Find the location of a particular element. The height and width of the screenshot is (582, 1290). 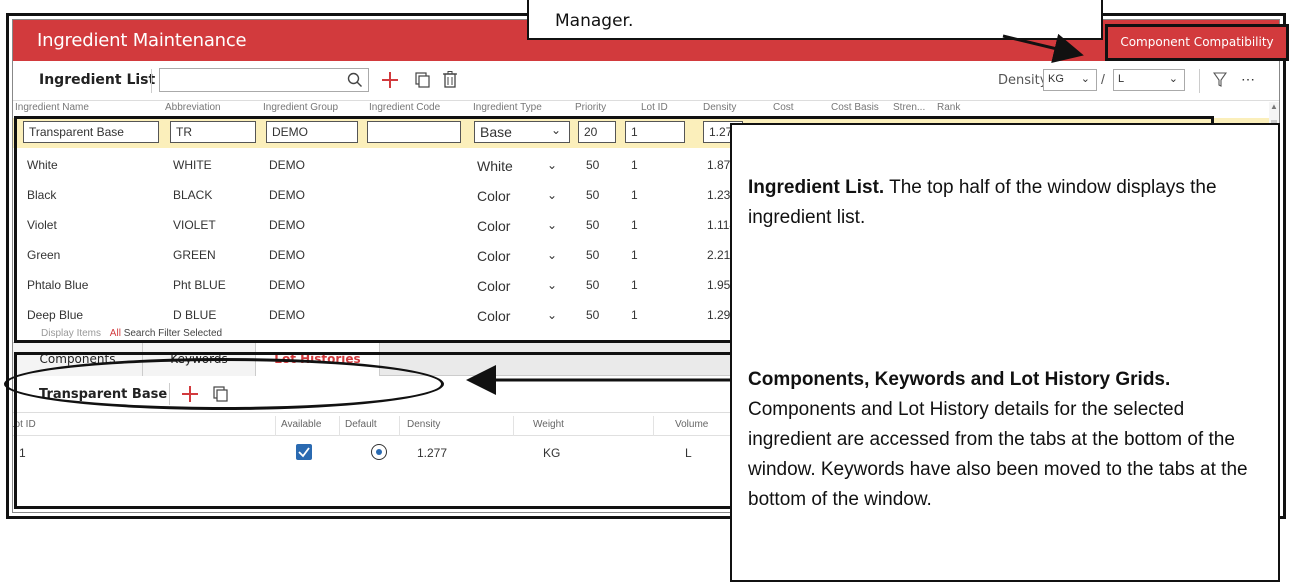

column-header: Ingredient Type is located at coordinates (507, 107).